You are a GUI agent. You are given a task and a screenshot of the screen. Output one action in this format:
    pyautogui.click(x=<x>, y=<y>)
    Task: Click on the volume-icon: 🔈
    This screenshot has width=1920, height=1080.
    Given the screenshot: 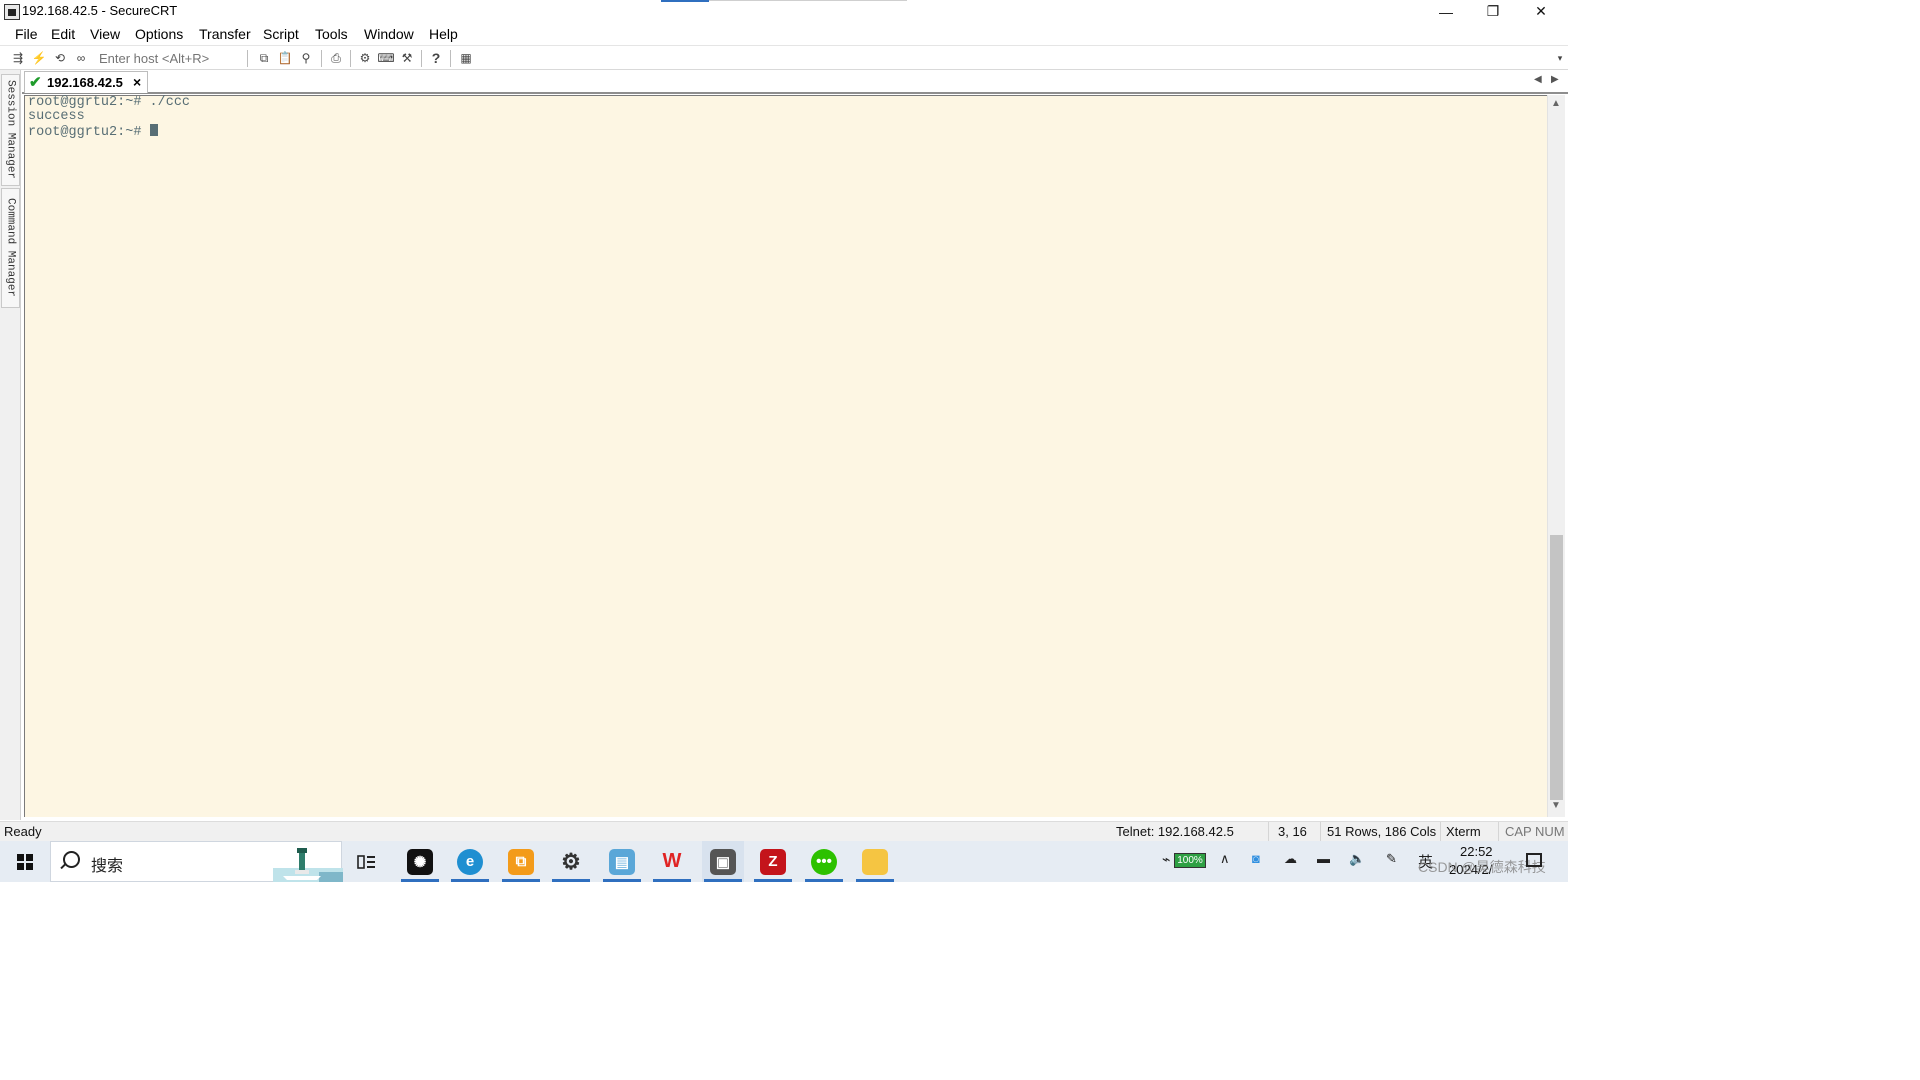 What is the action you would take?
    pyautogui.click(x=1357, y=859)
    